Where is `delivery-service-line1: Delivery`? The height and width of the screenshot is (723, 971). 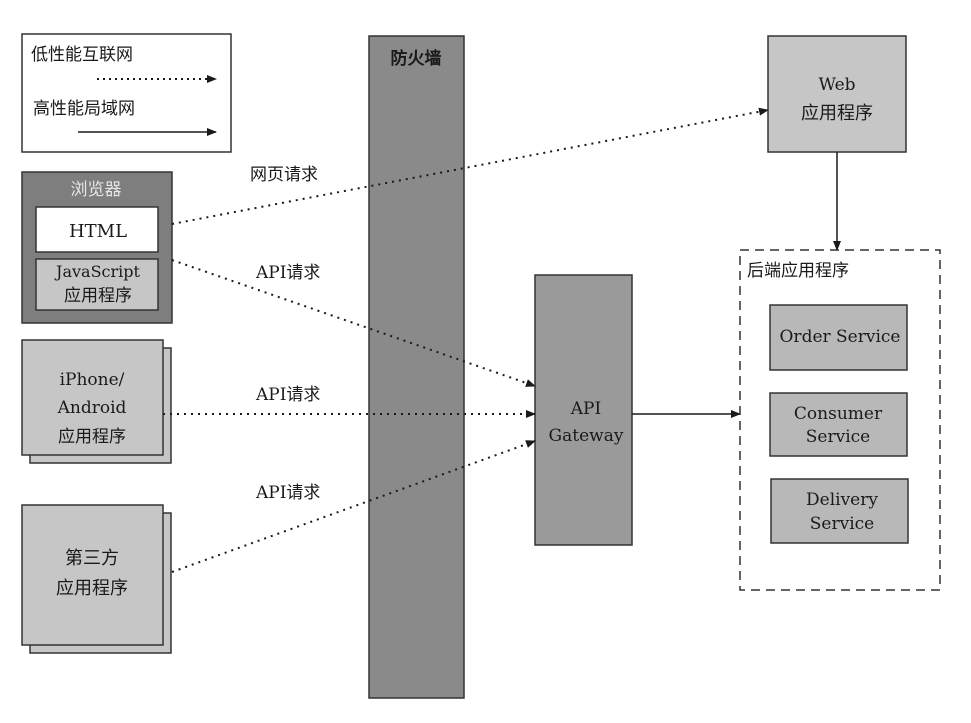 delivery-service-line1: Delivery is located at coordinates (842, 500).